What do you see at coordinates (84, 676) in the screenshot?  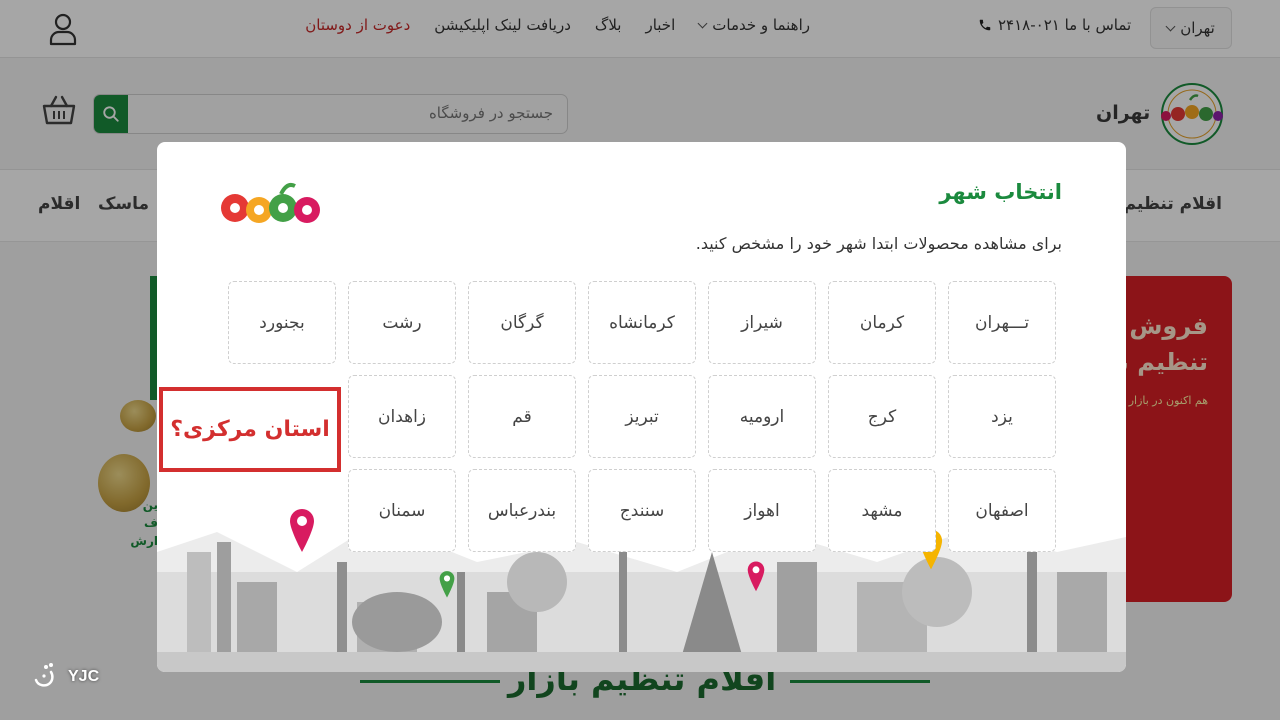 I see `watermark-text: YJC` at bounding box center [84, 676].